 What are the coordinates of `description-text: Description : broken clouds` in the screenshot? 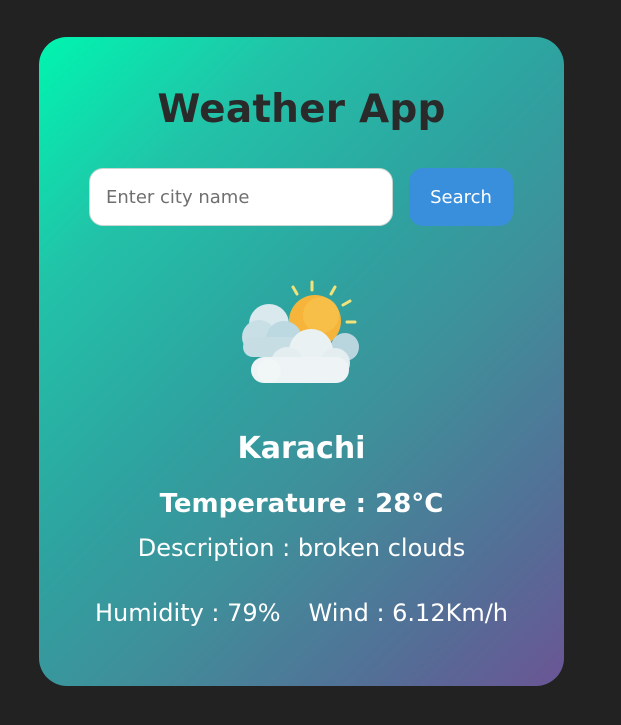 It's located at (301, 548).